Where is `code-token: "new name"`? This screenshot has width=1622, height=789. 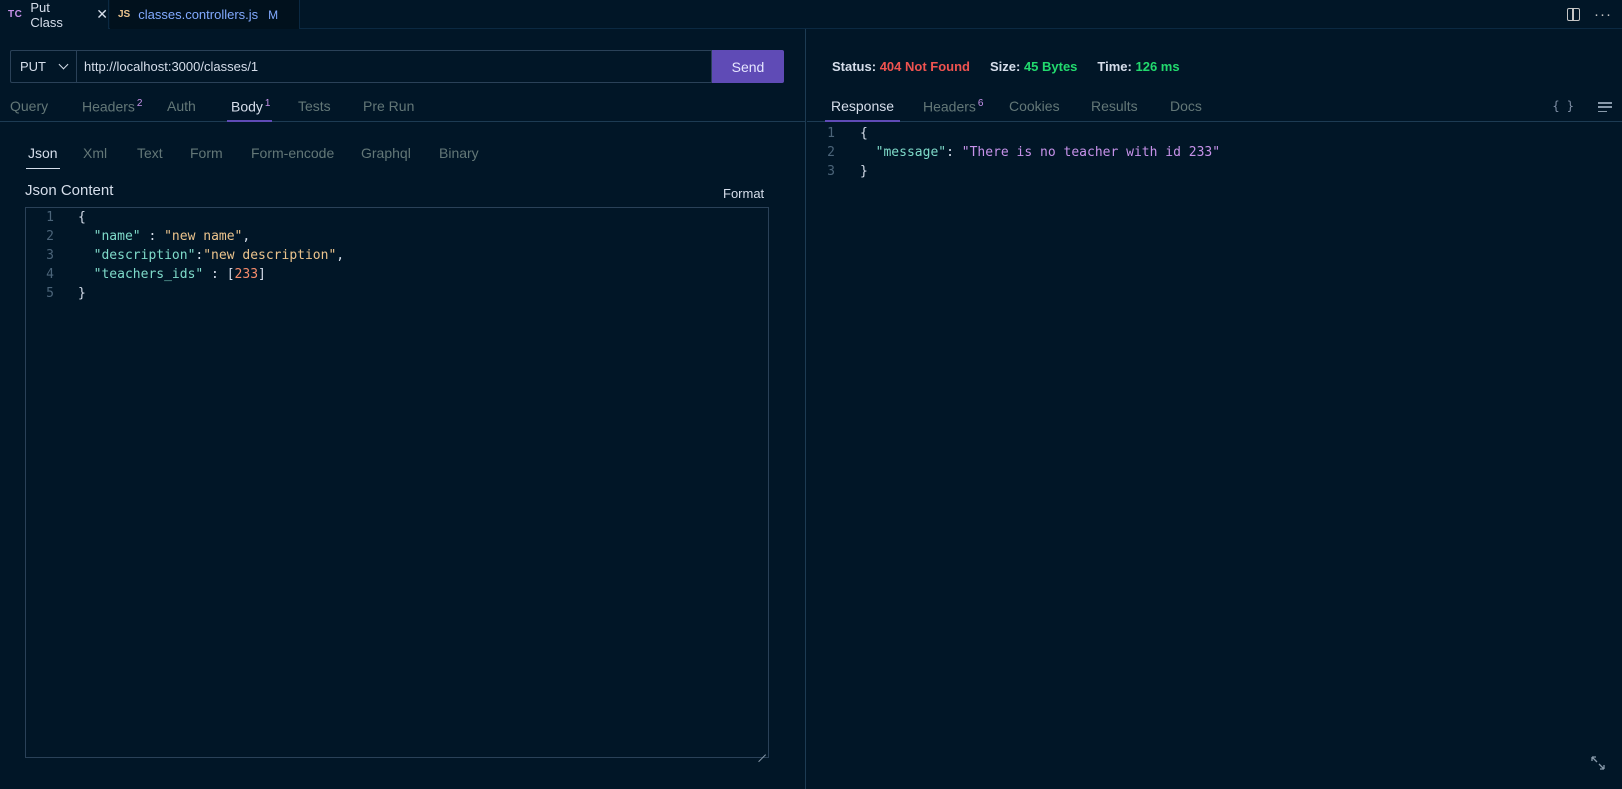 code-token: "new name" is located at coordinates (203, 236).